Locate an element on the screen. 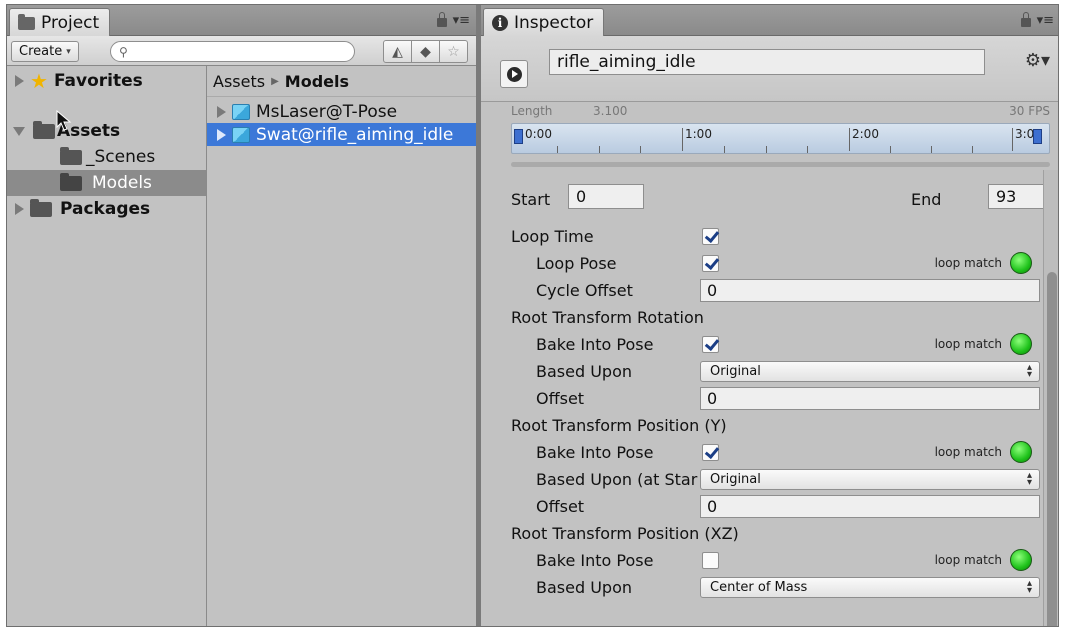 This screenshot has height=631, width=1065. loop-pose-checkbox is located at coordinates (710, 263).